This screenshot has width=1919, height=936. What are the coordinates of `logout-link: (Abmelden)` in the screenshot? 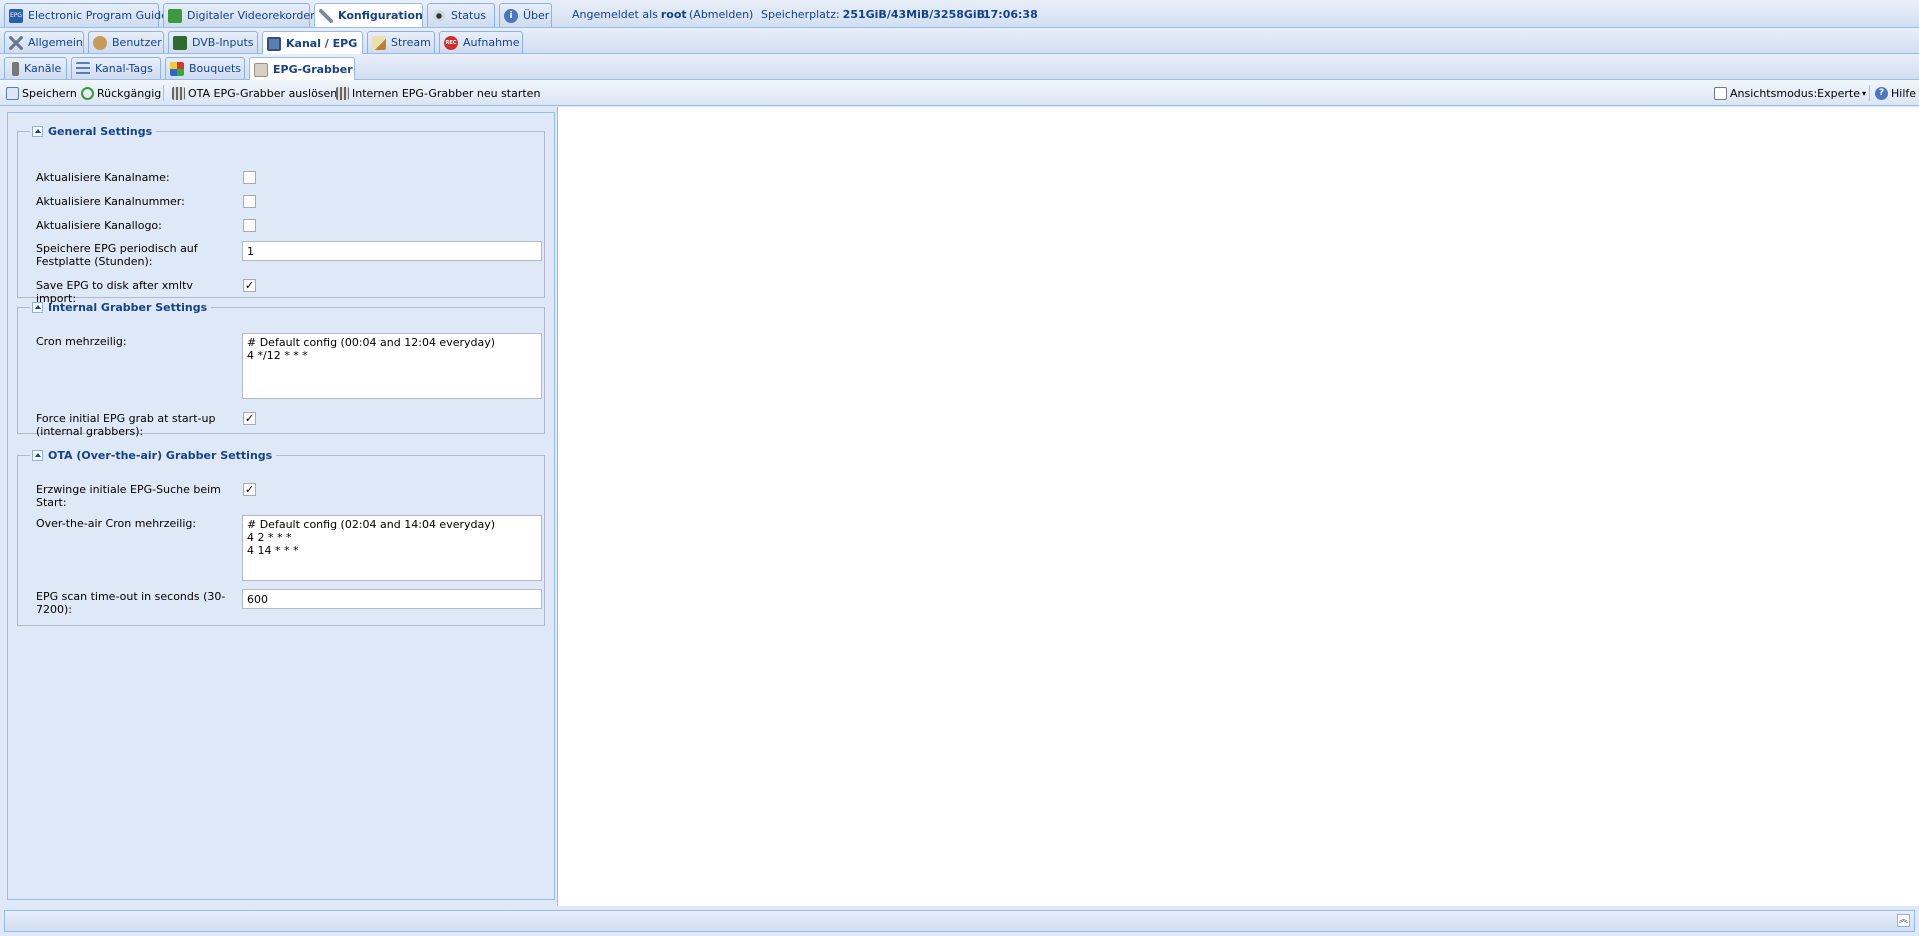 It's located at (721, 14).